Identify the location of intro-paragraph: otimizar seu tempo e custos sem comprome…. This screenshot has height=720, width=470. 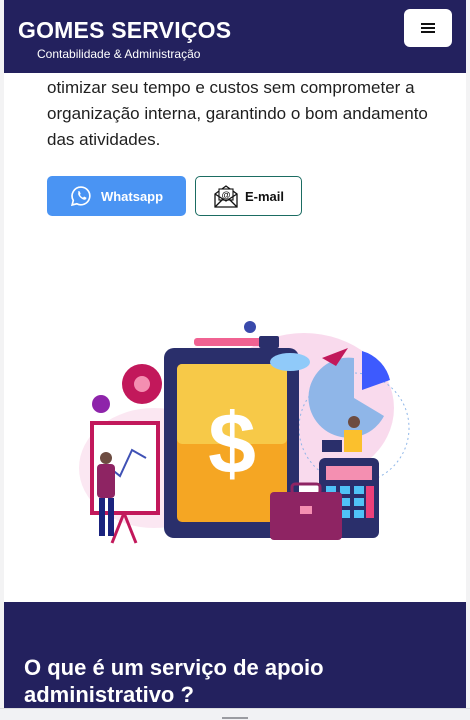
(237, 113).